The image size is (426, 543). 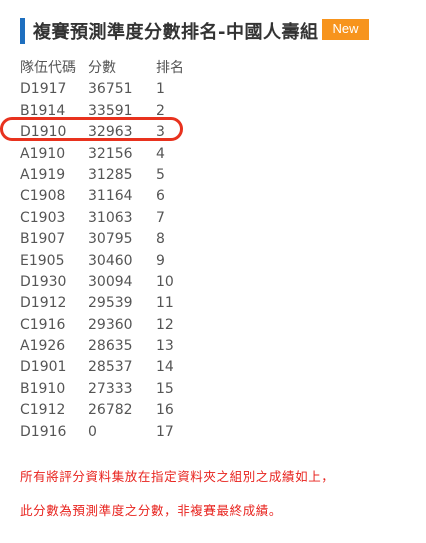 I want to click on cell-score: 31063, so click(x=110, y=217).